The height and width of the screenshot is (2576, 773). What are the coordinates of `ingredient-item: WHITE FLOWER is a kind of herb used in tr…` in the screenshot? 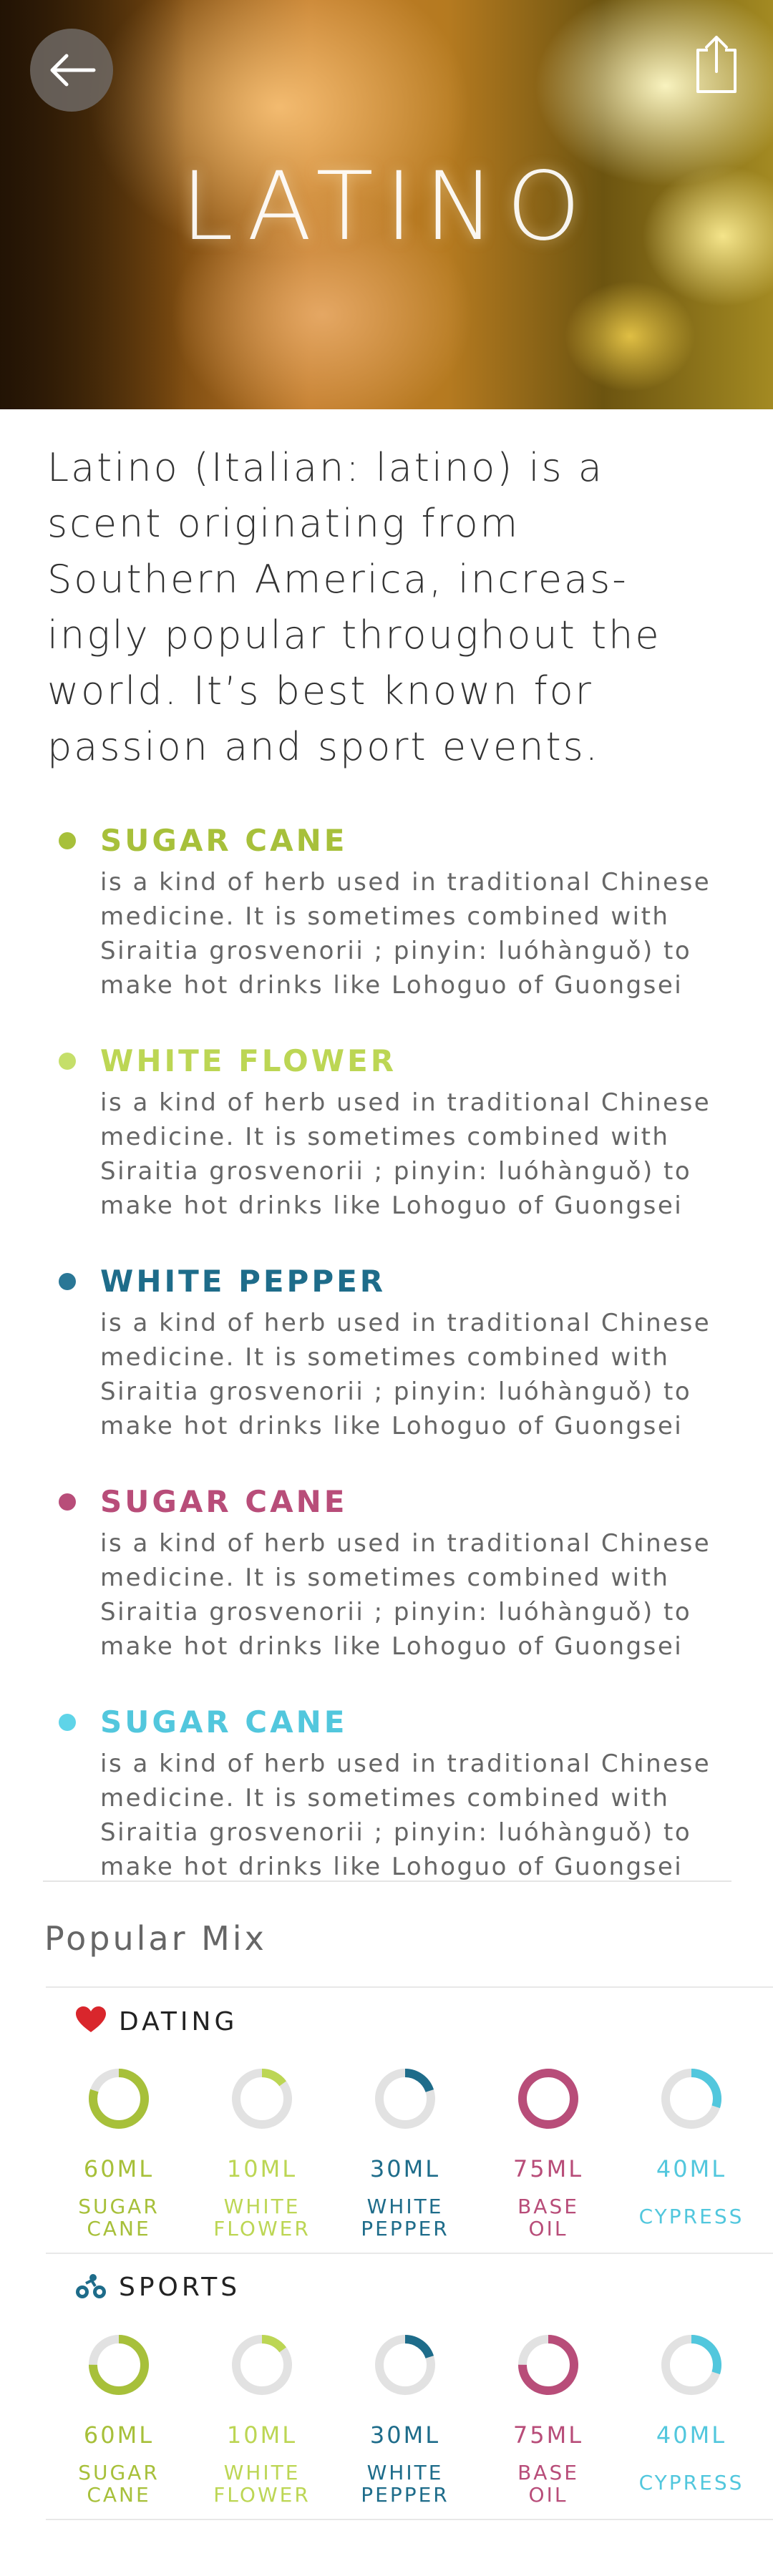 It's located at (395, 1131).